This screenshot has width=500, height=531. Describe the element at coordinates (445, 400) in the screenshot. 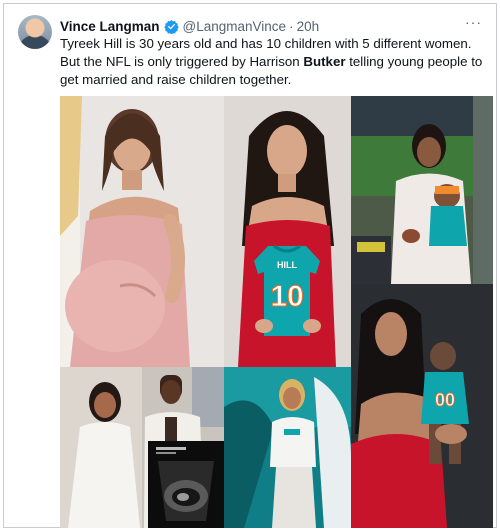

I see `onesie-number-text: 00` at that location.